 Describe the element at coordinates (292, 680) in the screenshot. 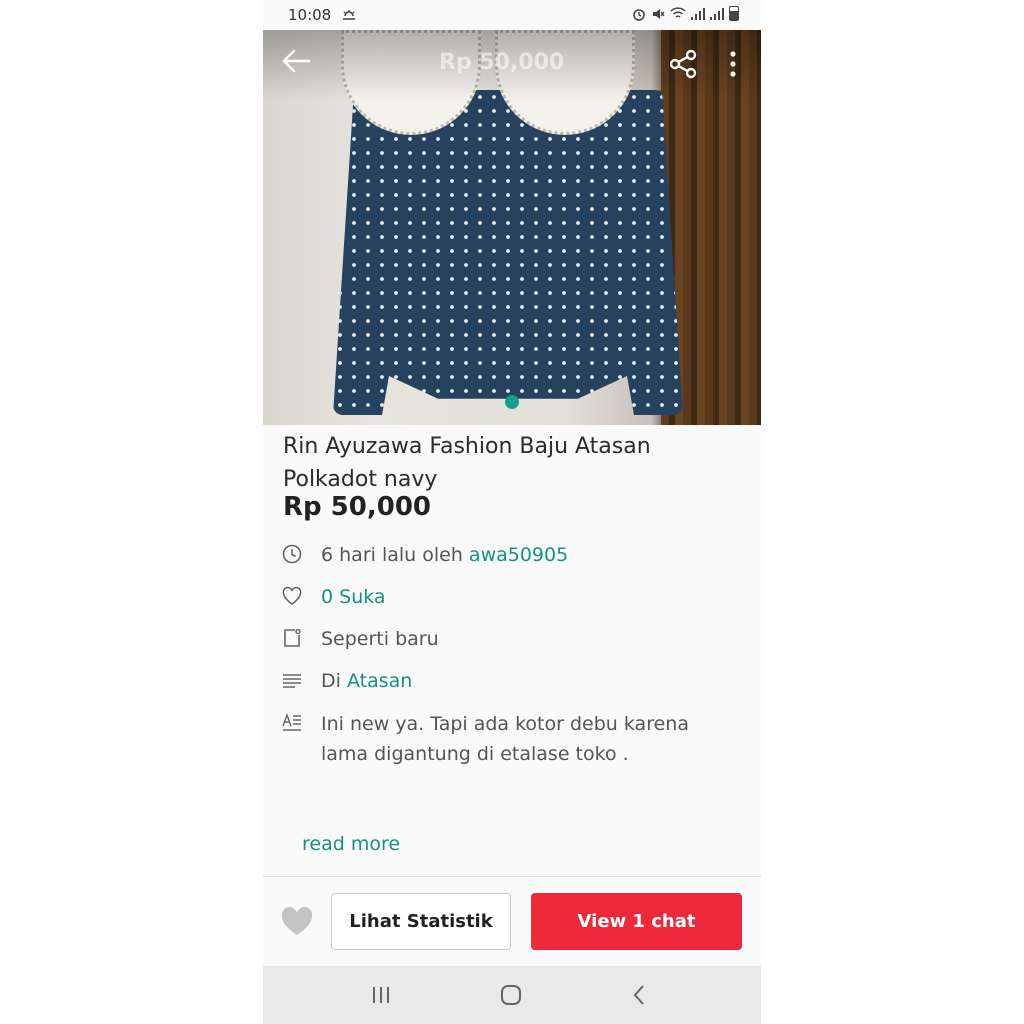

I see `list-icon` at that location.